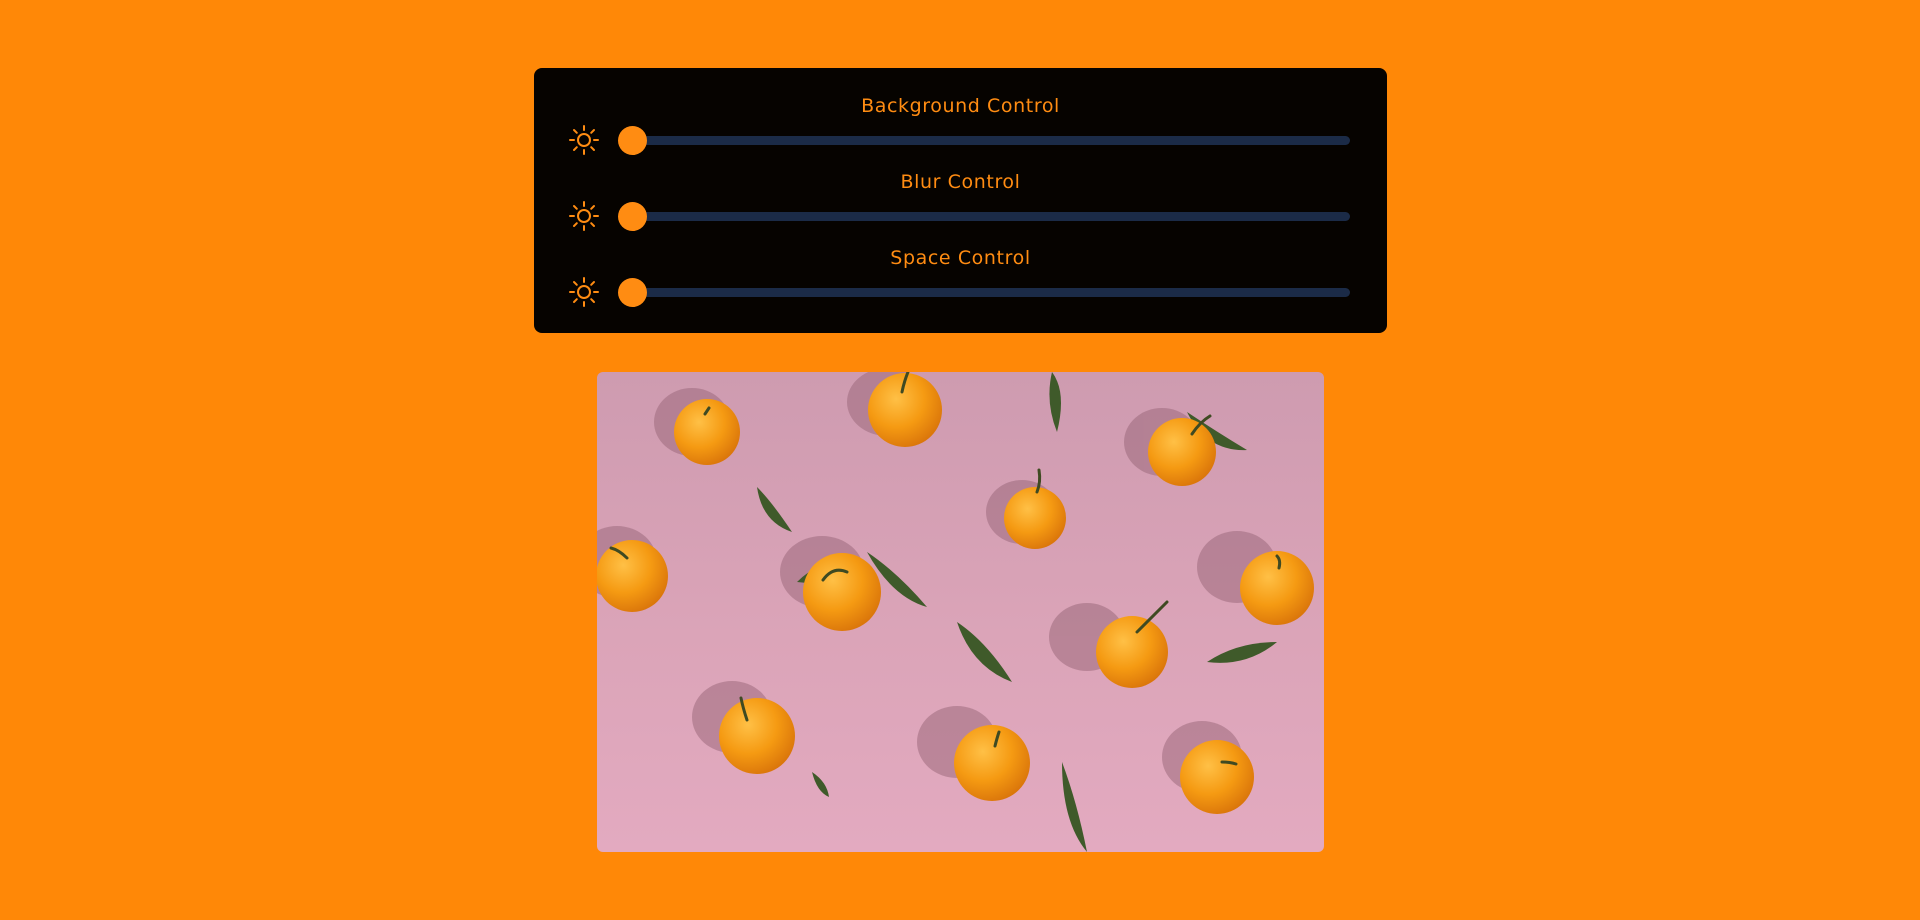  I want to click on space-control: Space Control, so click(960, 263).